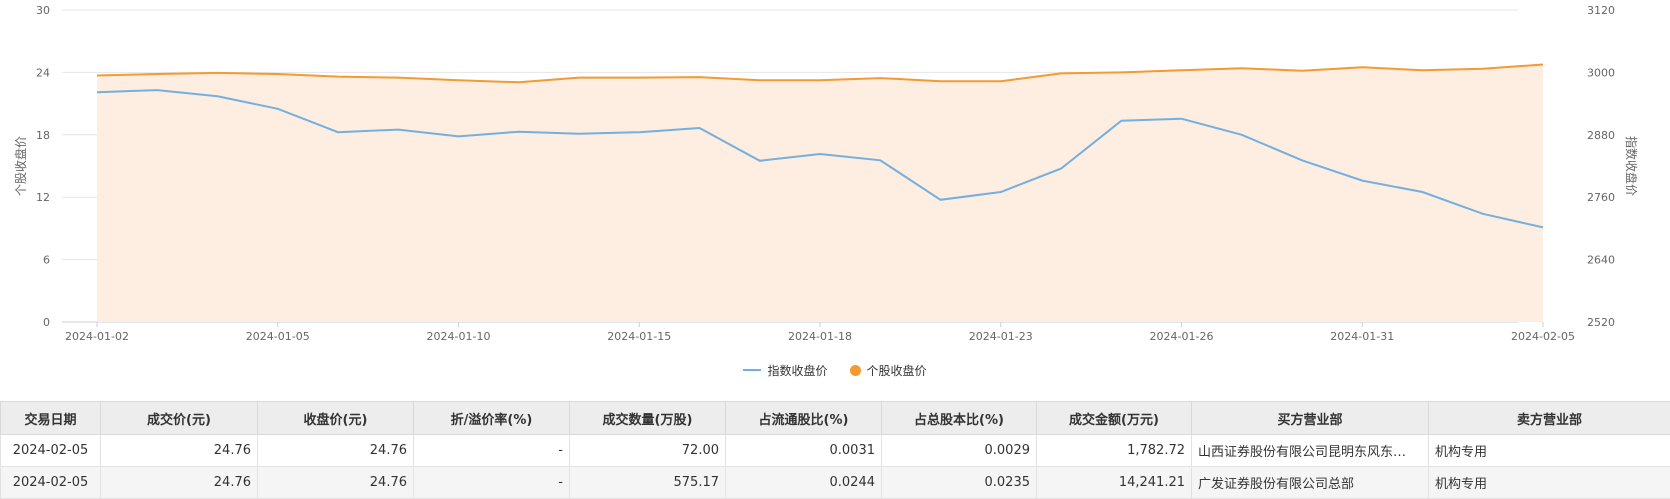 The image size is (1670, 499). I want to click on header-volume: 成交数量(万股), so click(647, 418).